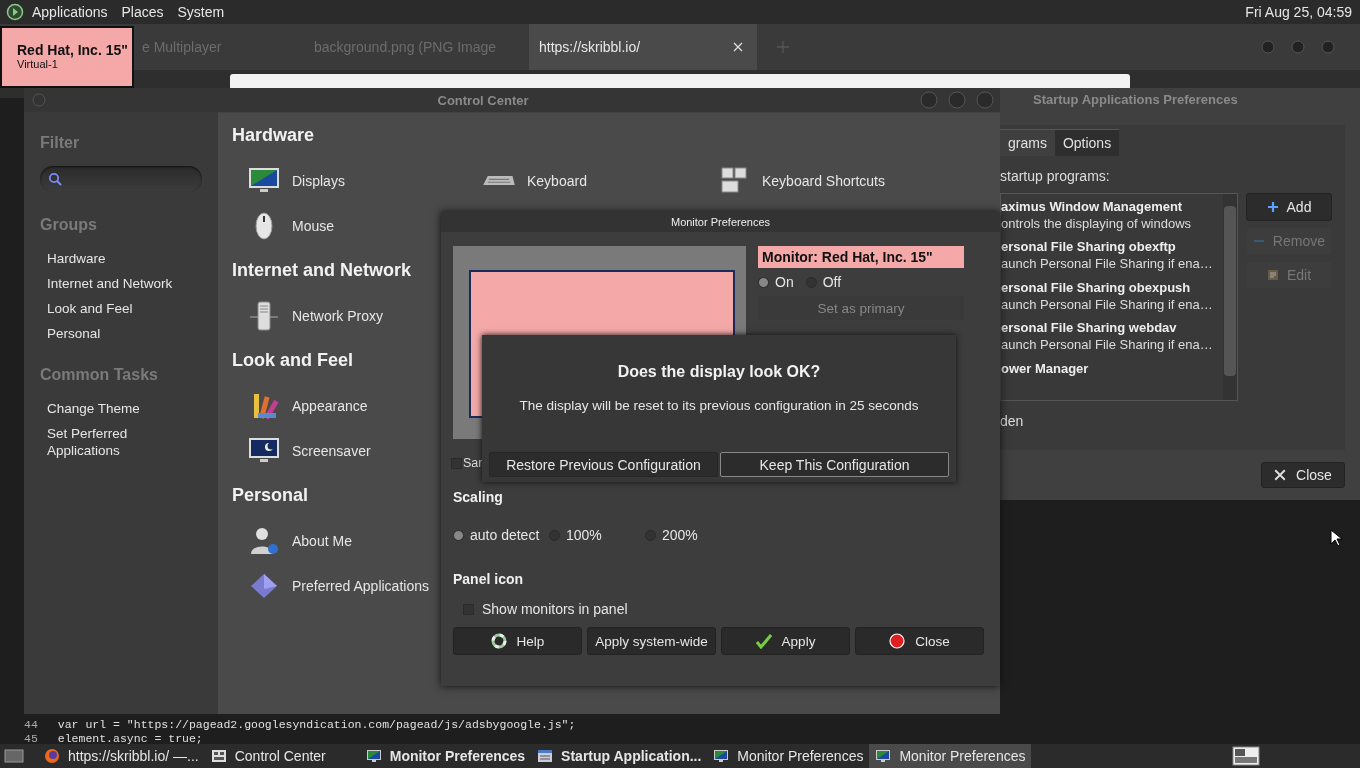  What do you see at coordinates (473, 463) in the screenshot?
I see `checkbox-label: Sar` at bounding box center [473, 463].